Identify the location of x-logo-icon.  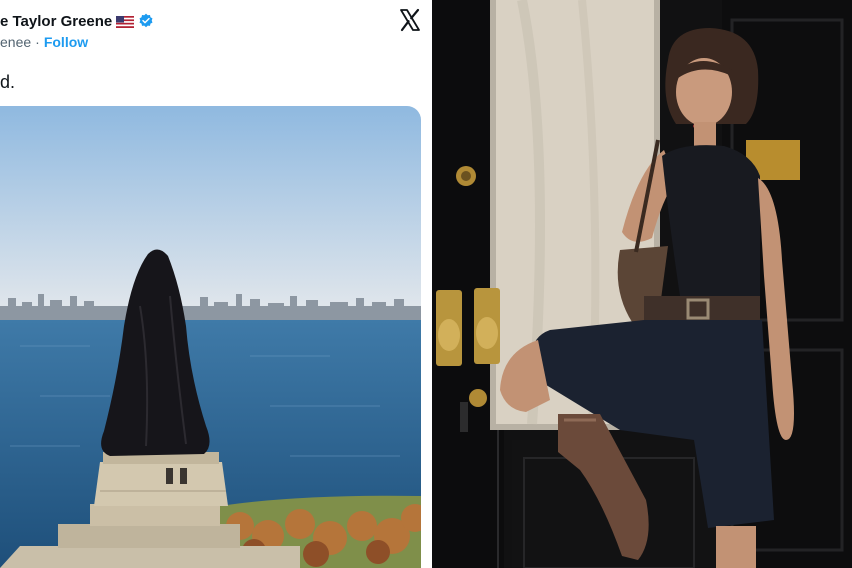
(410, 20).